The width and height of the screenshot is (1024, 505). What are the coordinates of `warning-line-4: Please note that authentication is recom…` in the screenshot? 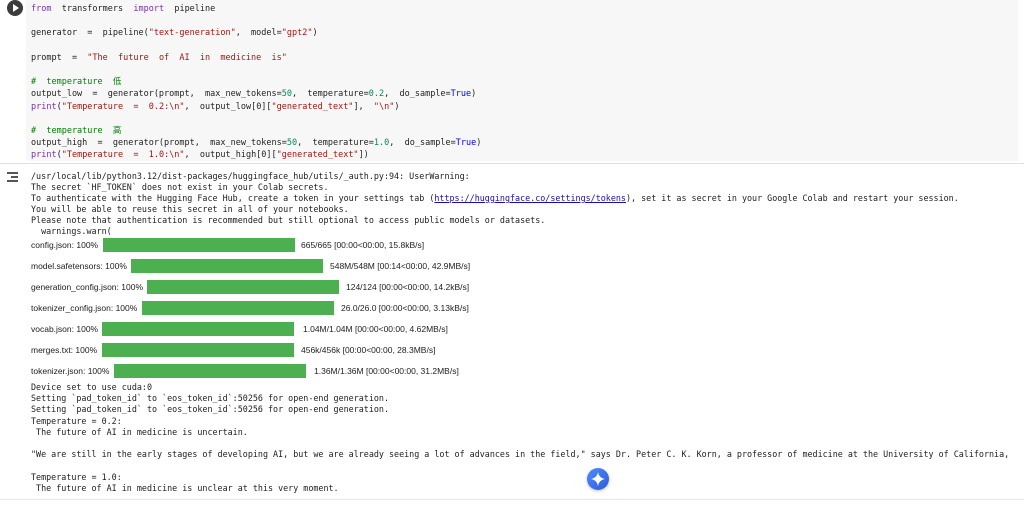 It's located at (288, 220).